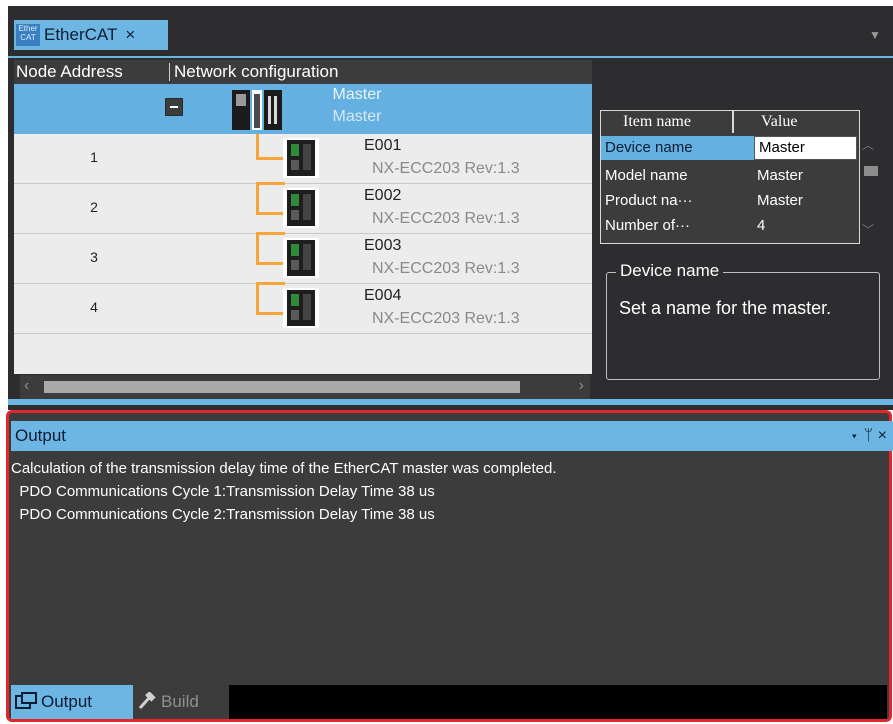 The width and height of the screenshot is (893, 724). I want to click on node-address: 4, so click(94, 307).